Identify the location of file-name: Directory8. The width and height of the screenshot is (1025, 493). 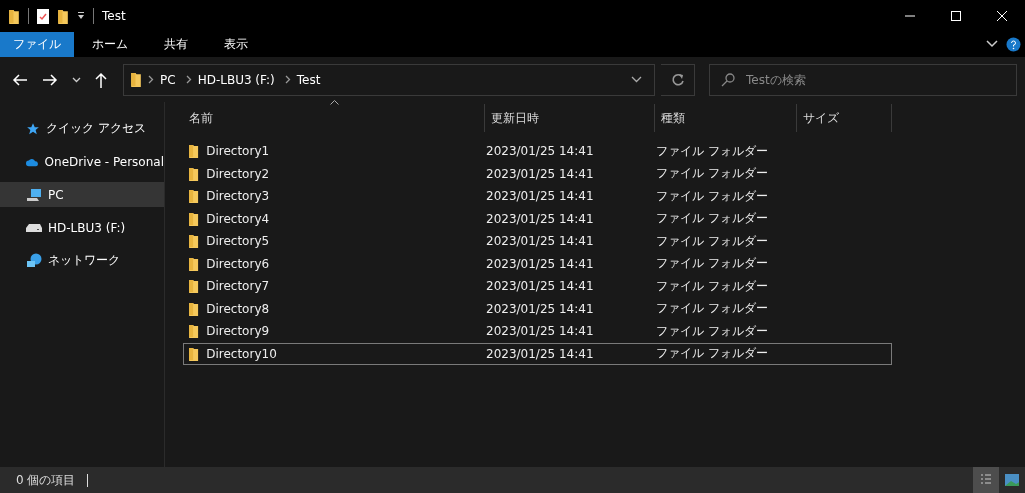
(238, 308).